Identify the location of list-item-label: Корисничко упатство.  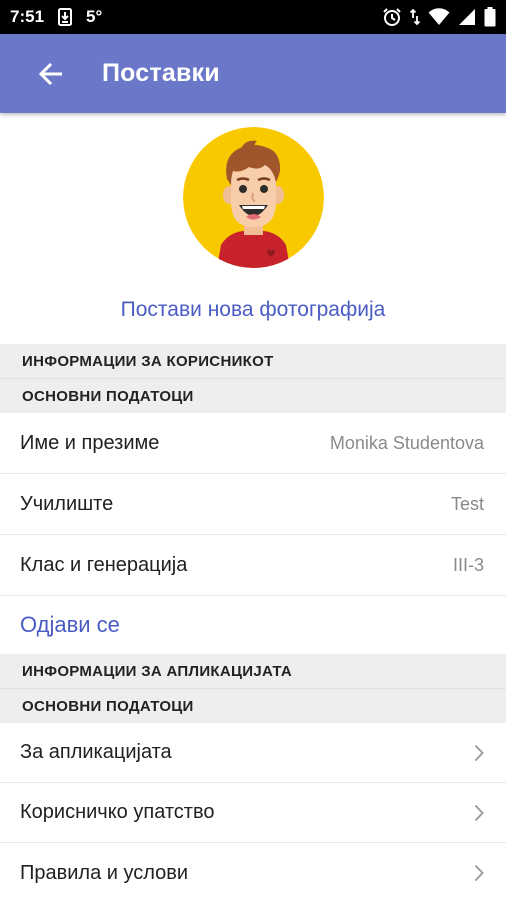
(117, 812).